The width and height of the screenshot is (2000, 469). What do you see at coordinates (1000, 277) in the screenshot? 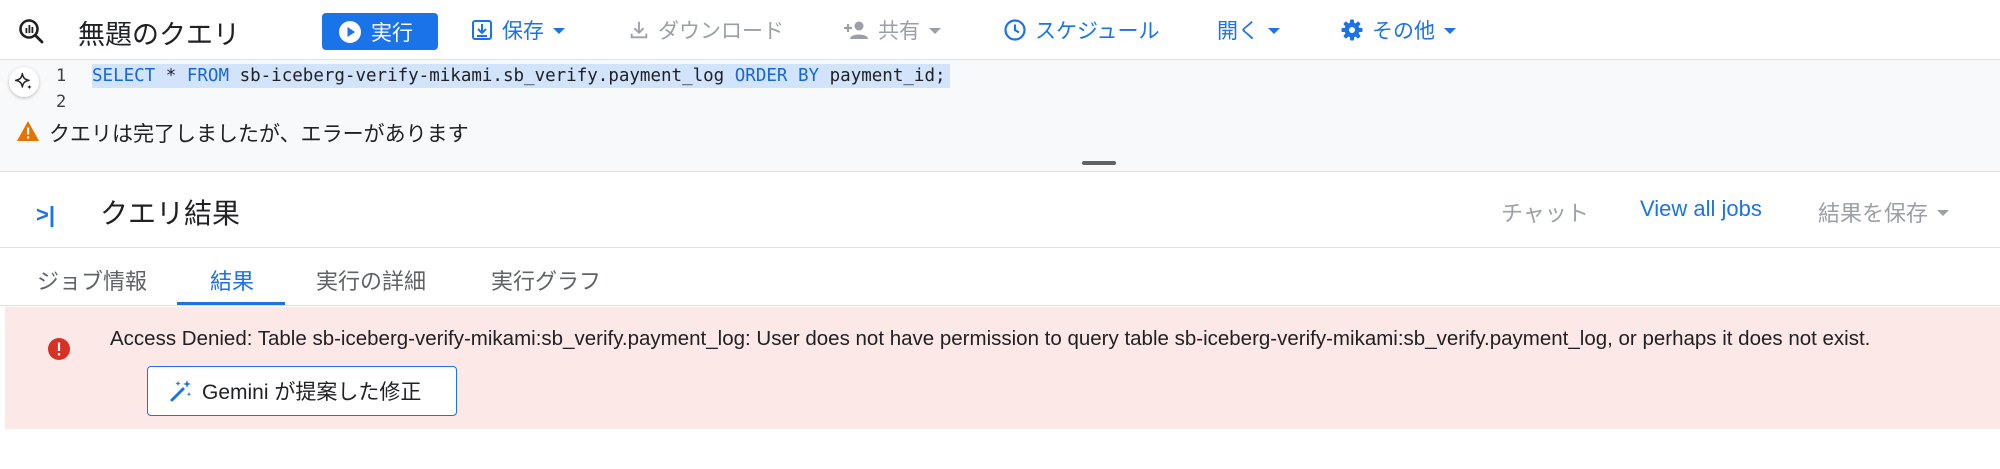
I see `results-tabs: ジョブ情報 結果 実行の詳細 実行グラフ` at bounding box center [1000, 277].